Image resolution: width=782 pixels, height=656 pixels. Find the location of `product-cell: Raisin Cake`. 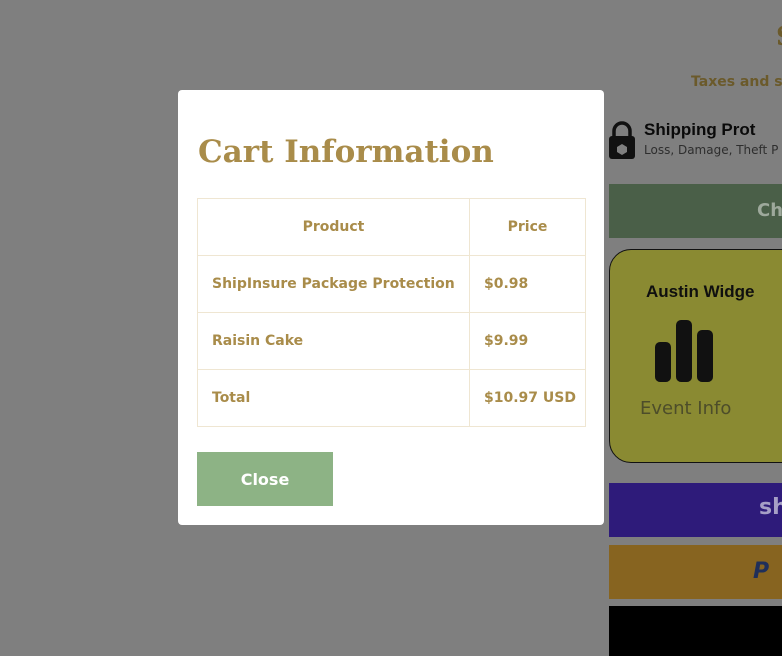

product-cell: Raisin Cake is located at coordinates (333, 341).